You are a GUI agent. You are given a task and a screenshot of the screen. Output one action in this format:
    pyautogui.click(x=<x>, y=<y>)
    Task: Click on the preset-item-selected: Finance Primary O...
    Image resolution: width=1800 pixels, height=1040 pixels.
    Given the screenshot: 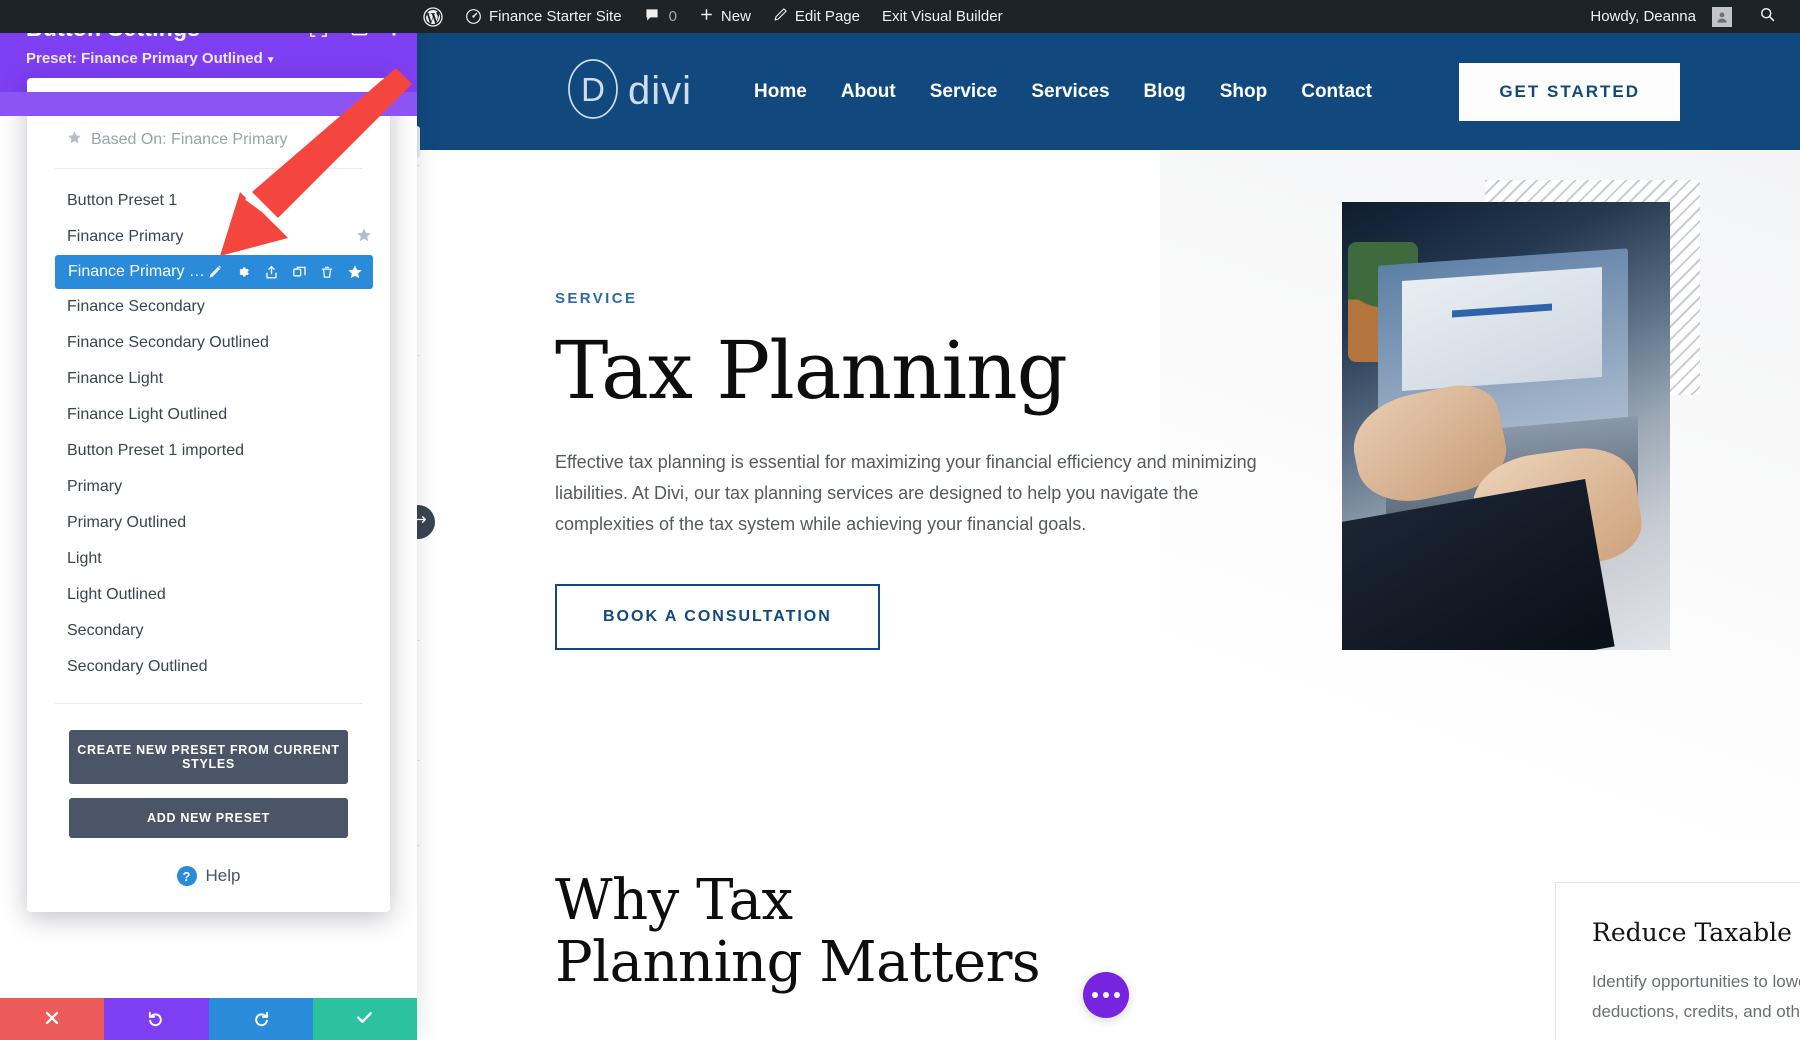 What is the action you would take?
    pyautogui.click(x=214, y=272)
    